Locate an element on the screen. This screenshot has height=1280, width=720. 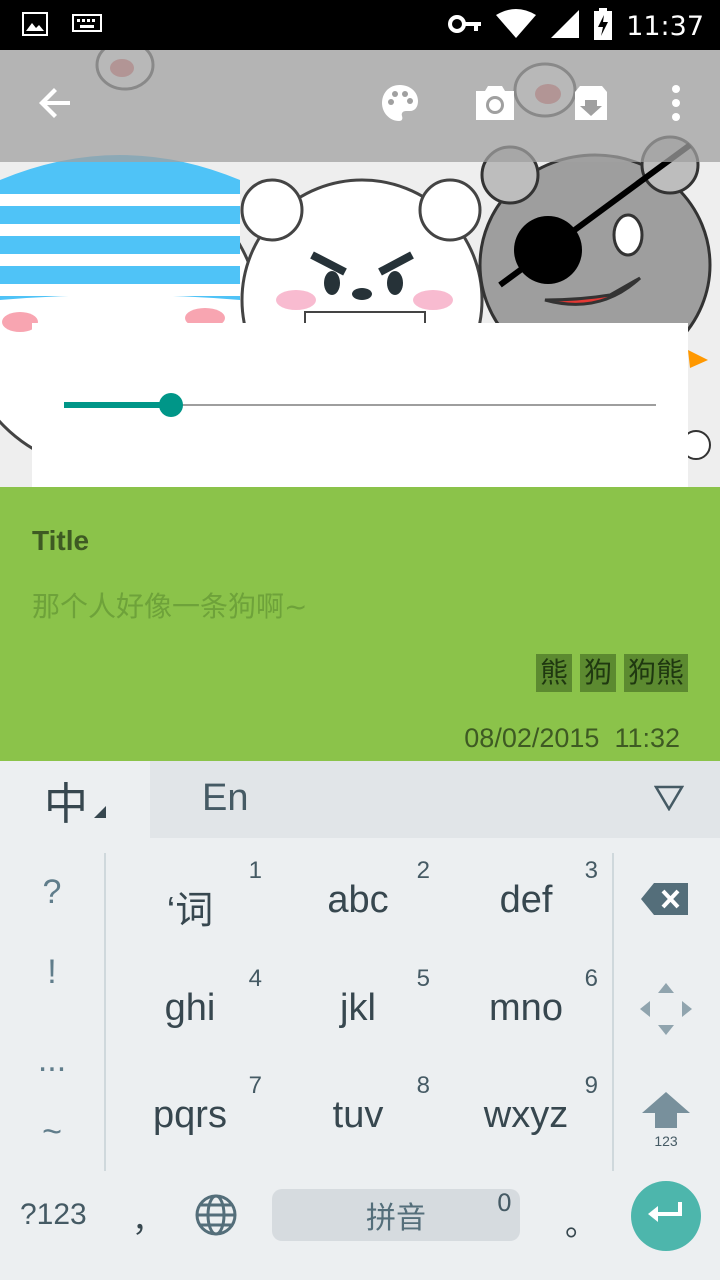
language-switch-key is located at coordinates (216, 1217).